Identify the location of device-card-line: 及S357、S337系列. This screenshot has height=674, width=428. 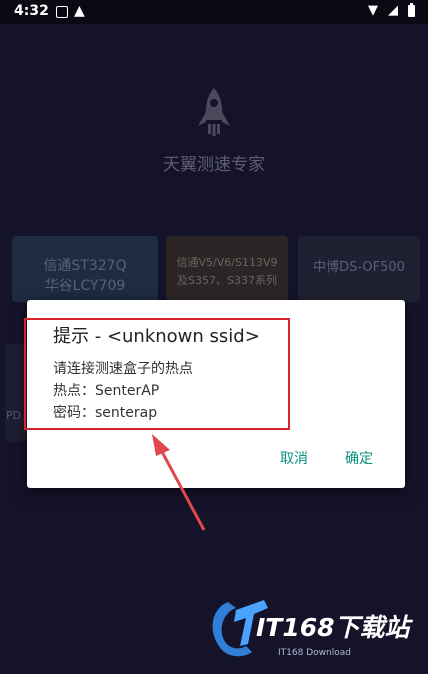
(227, 280).